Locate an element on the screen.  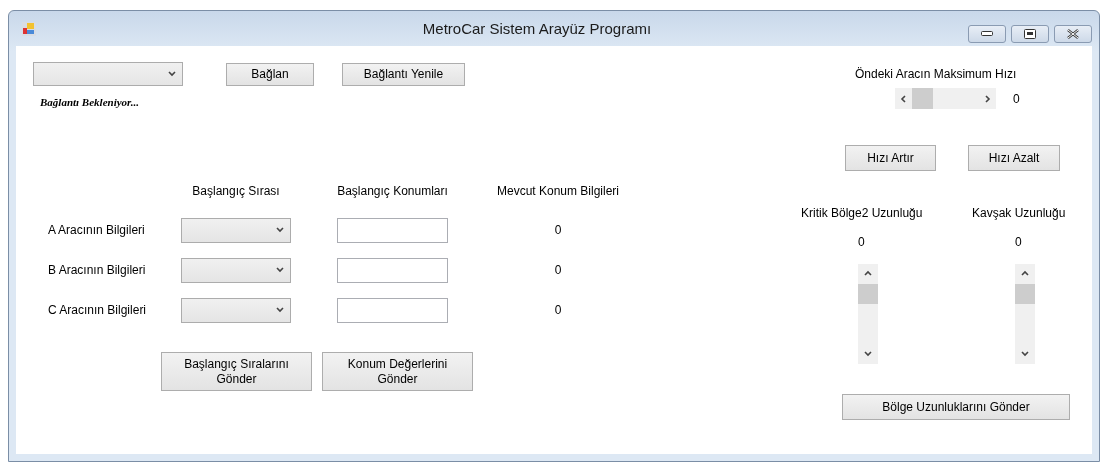
maximize-icon is located at coordinates (1030, 34).